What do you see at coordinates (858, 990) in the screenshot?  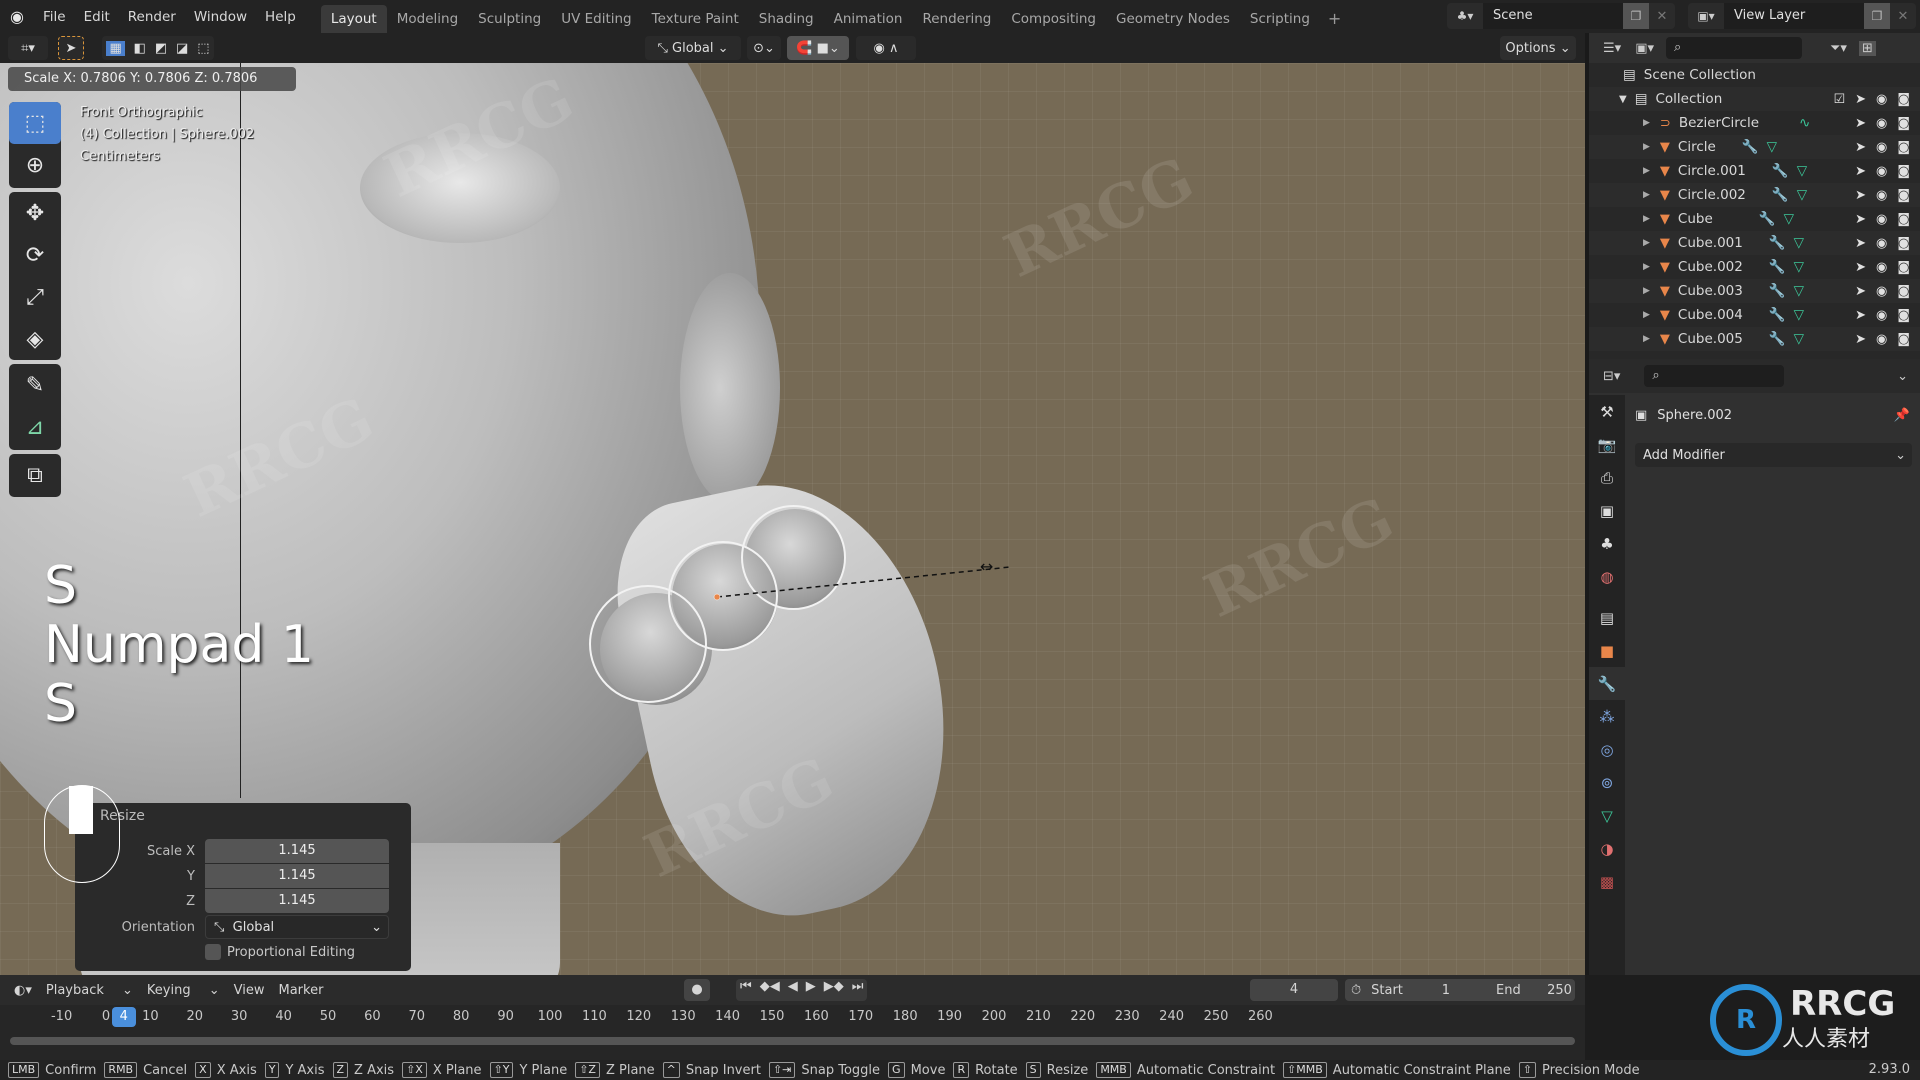 I see `jump-end-icon: ⏭` at bounding box center [858, 990].